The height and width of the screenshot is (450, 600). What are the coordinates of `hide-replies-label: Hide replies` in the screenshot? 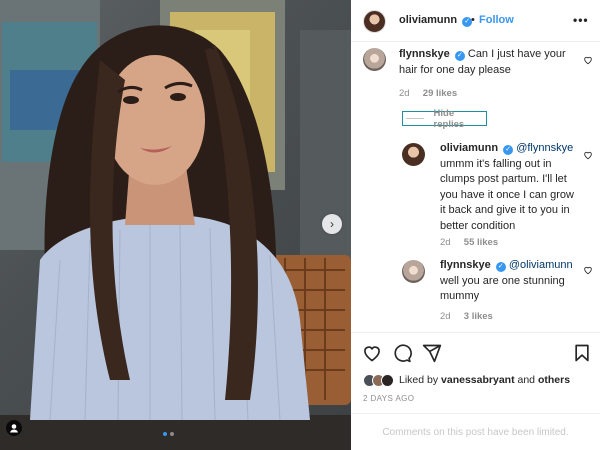 It's located at (449, 118).